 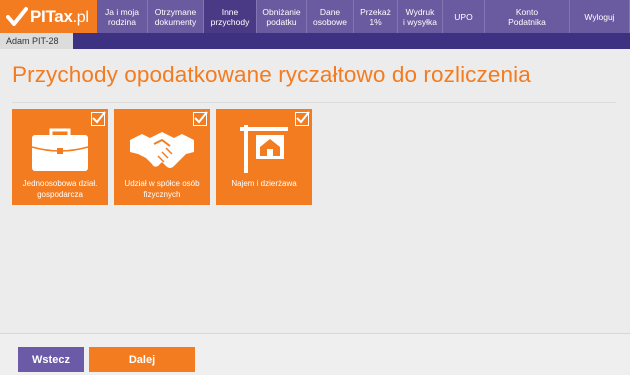 I want to click on nav-item-label: Dane osobowe, so click(x=330, y=16).